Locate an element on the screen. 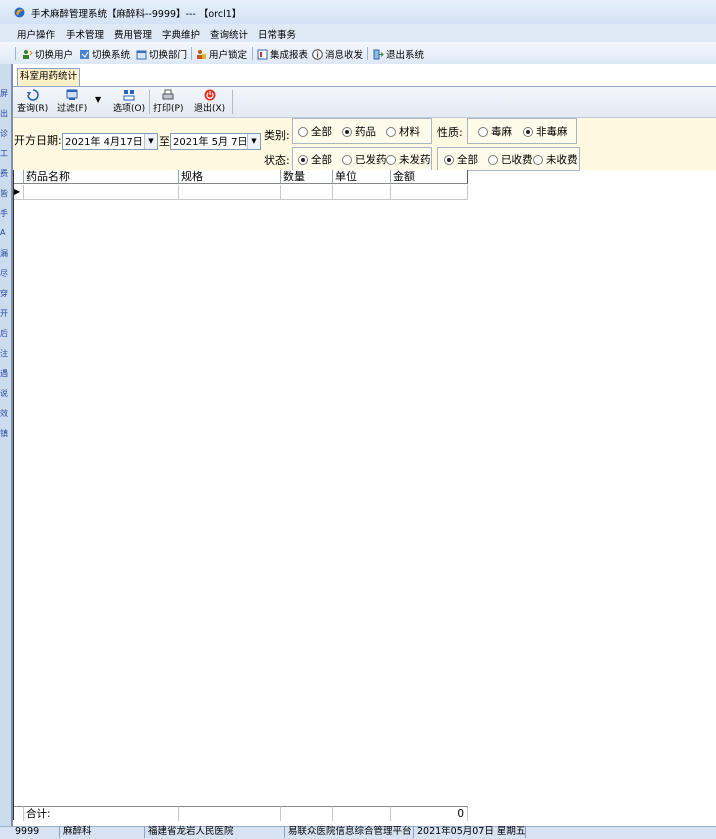  menu-user-ops: 用户操作 is located at coordinates (36, 34).